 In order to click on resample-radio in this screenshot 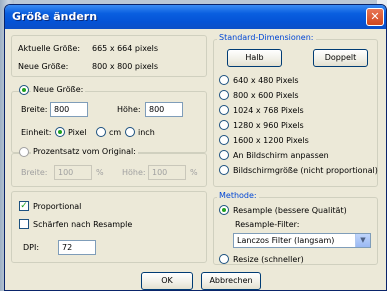, I will do `click(224, 210)`.